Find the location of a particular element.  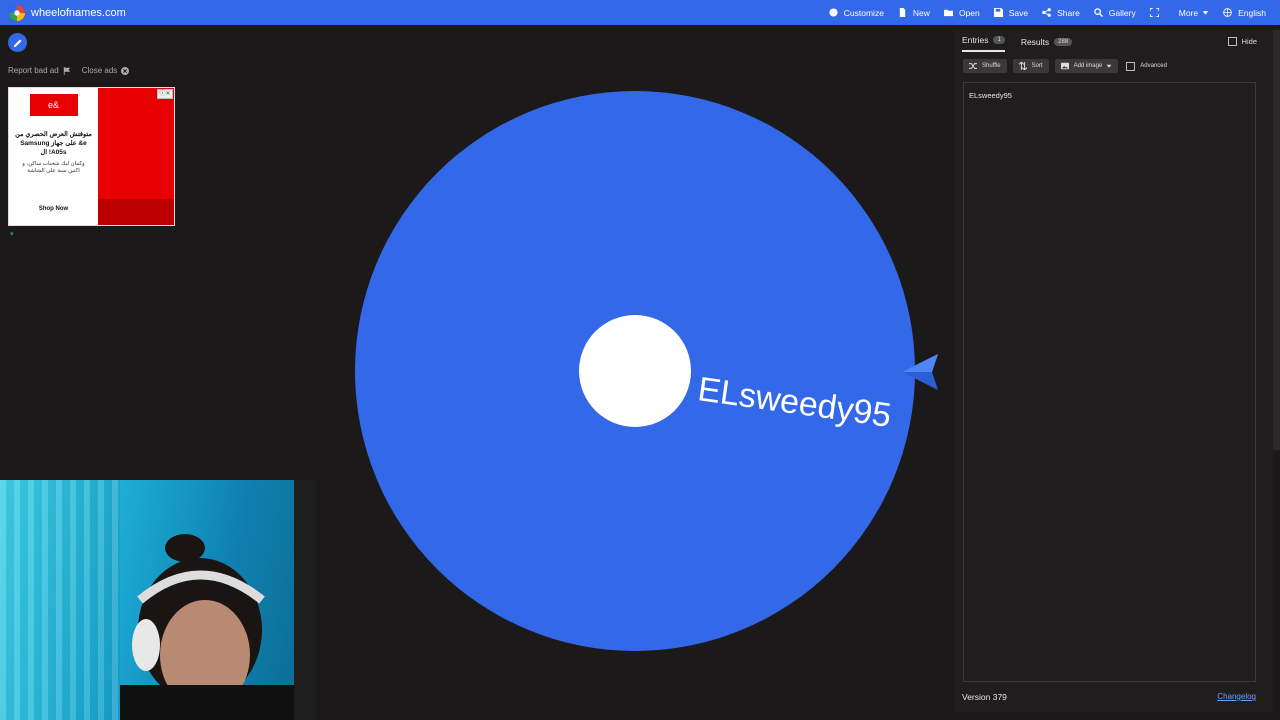

tab-results: Results 288 is located at coordinates (1046, 44).